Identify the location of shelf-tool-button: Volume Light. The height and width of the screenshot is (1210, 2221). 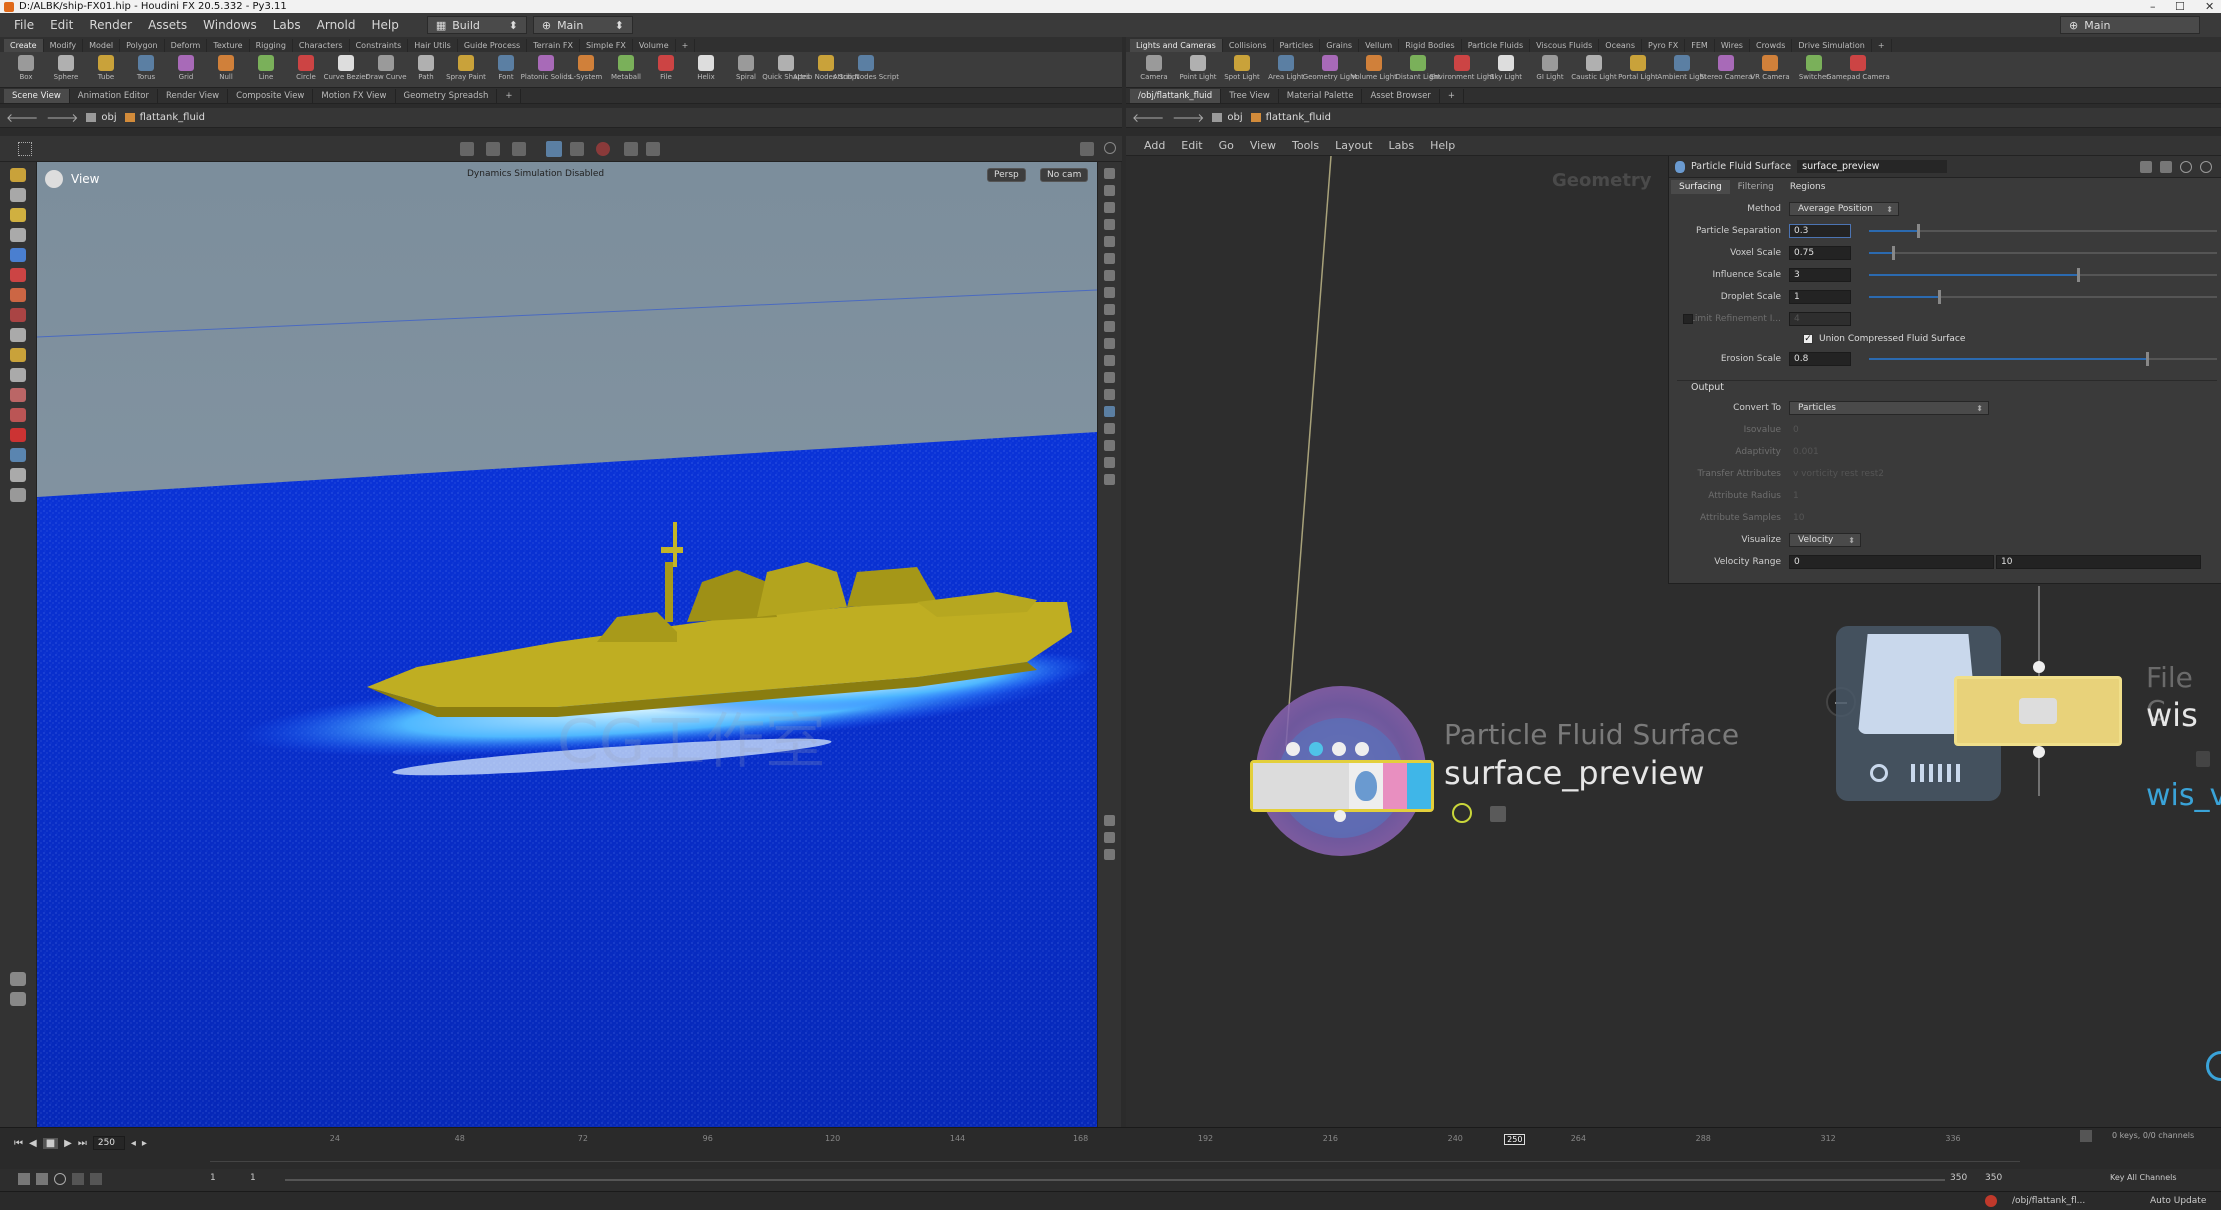
(1374, 70).